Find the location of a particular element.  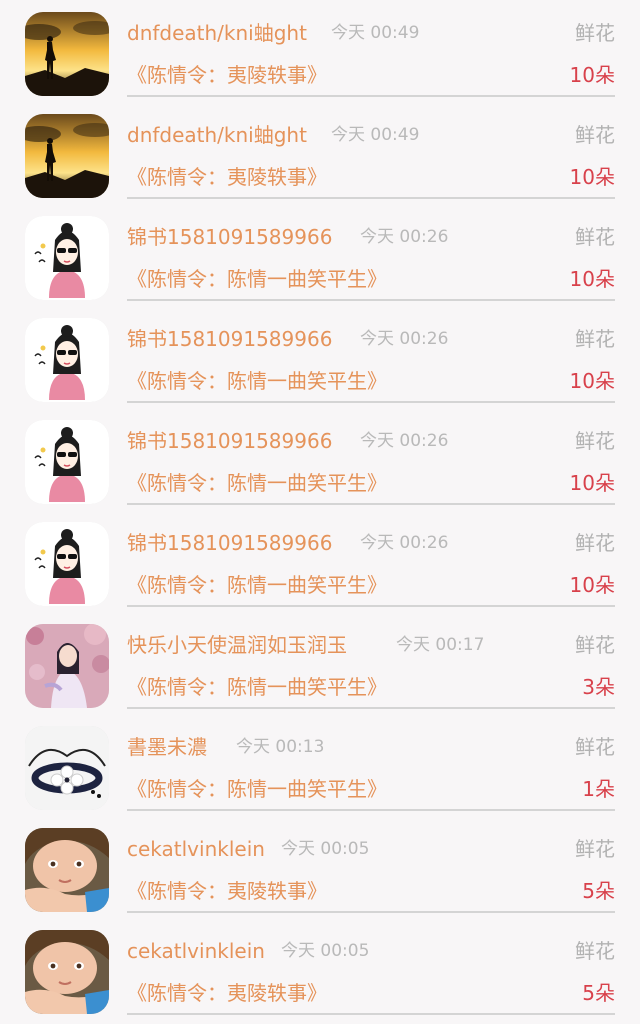

gift-record-row: 快乐小天使温润如玉润玉 今天 00:17 鲜花 《陈情令：陈情一曲笑平生》 3朵 is located at coordinates (320, 663).